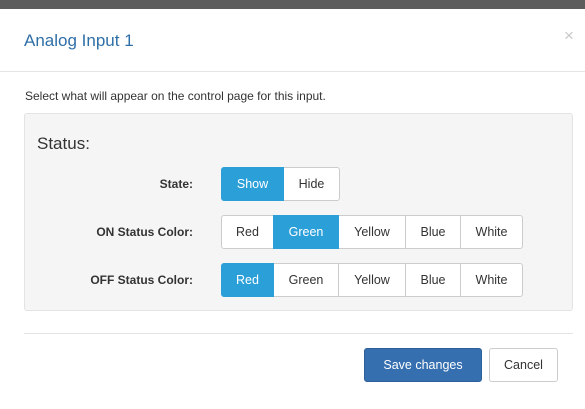 The width and height of the screenshot is (585, 409). I want to click on top-bar, so click(292, 4).